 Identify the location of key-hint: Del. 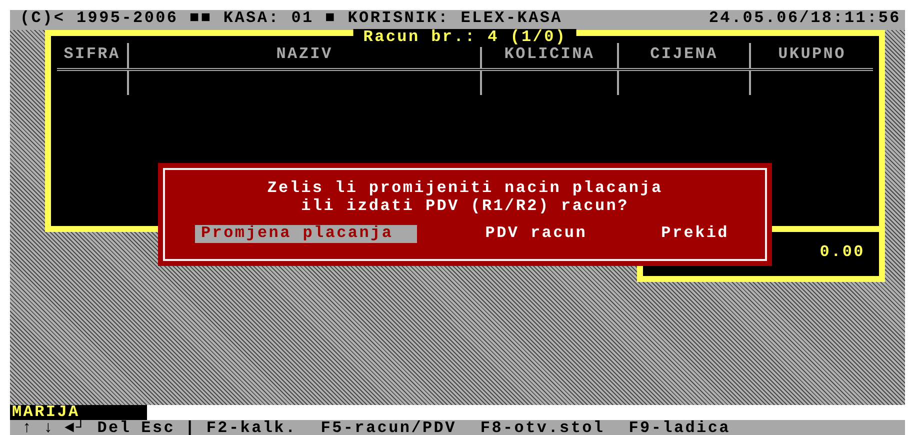
(114, 427).